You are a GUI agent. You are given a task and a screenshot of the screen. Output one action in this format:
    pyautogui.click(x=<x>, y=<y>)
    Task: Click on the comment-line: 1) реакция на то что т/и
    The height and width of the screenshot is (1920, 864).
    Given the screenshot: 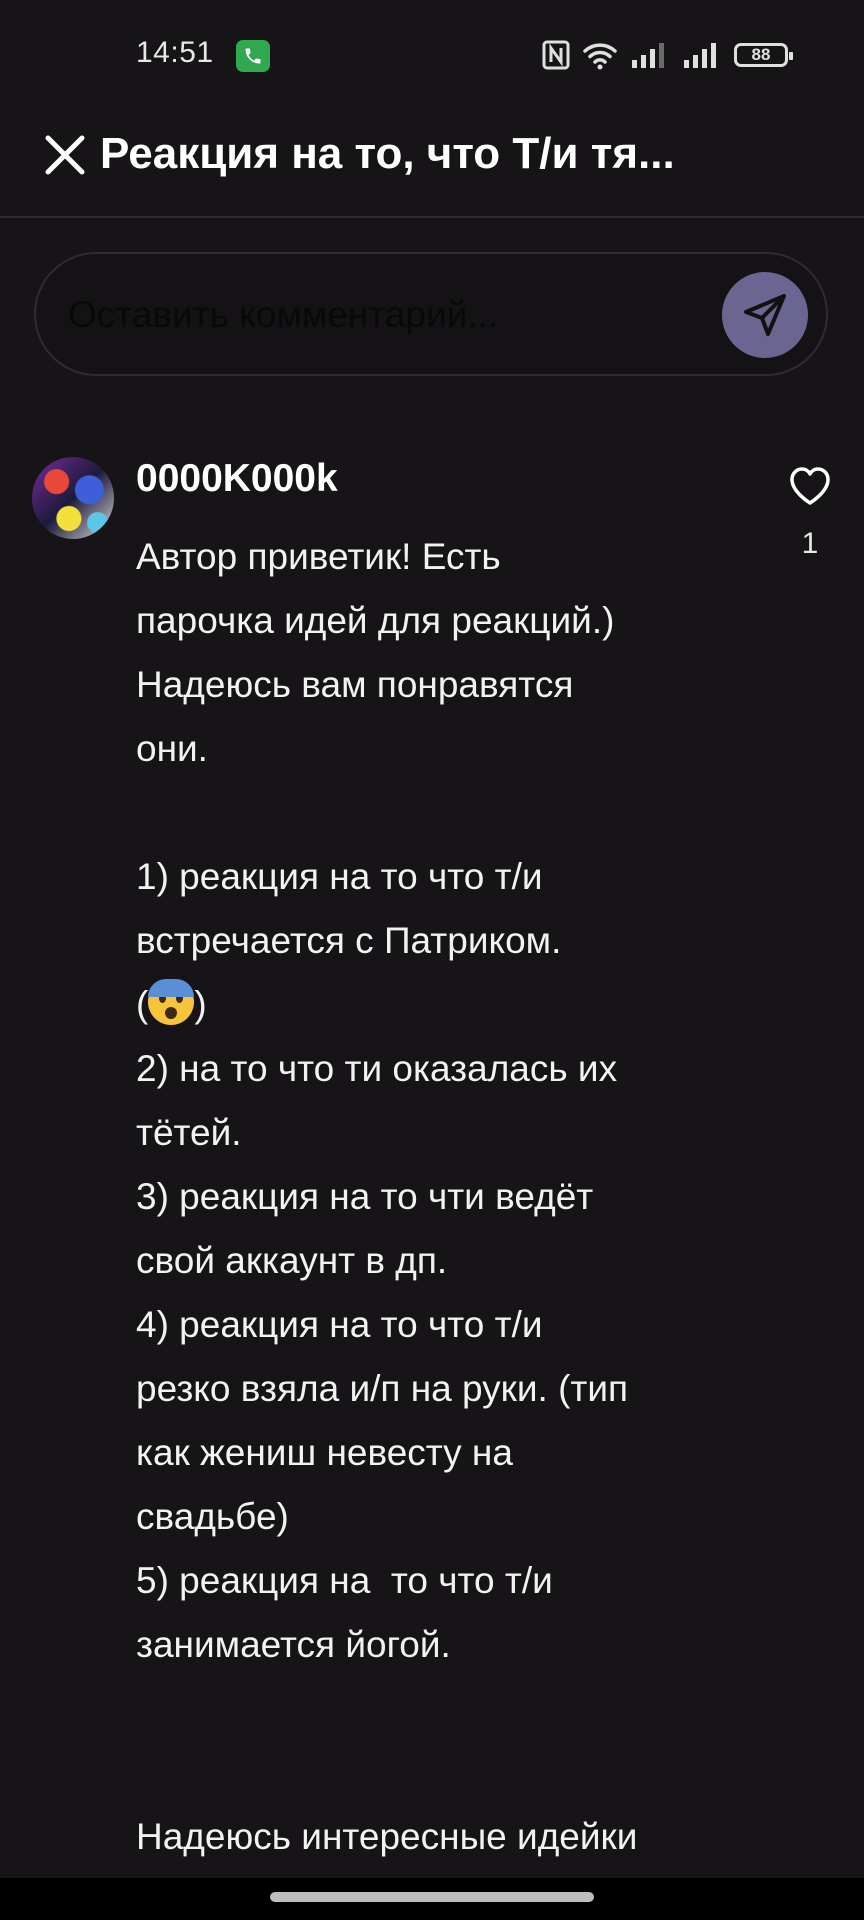 What is the action you would take?
    pyautogui.click(x=339, y=876)
    